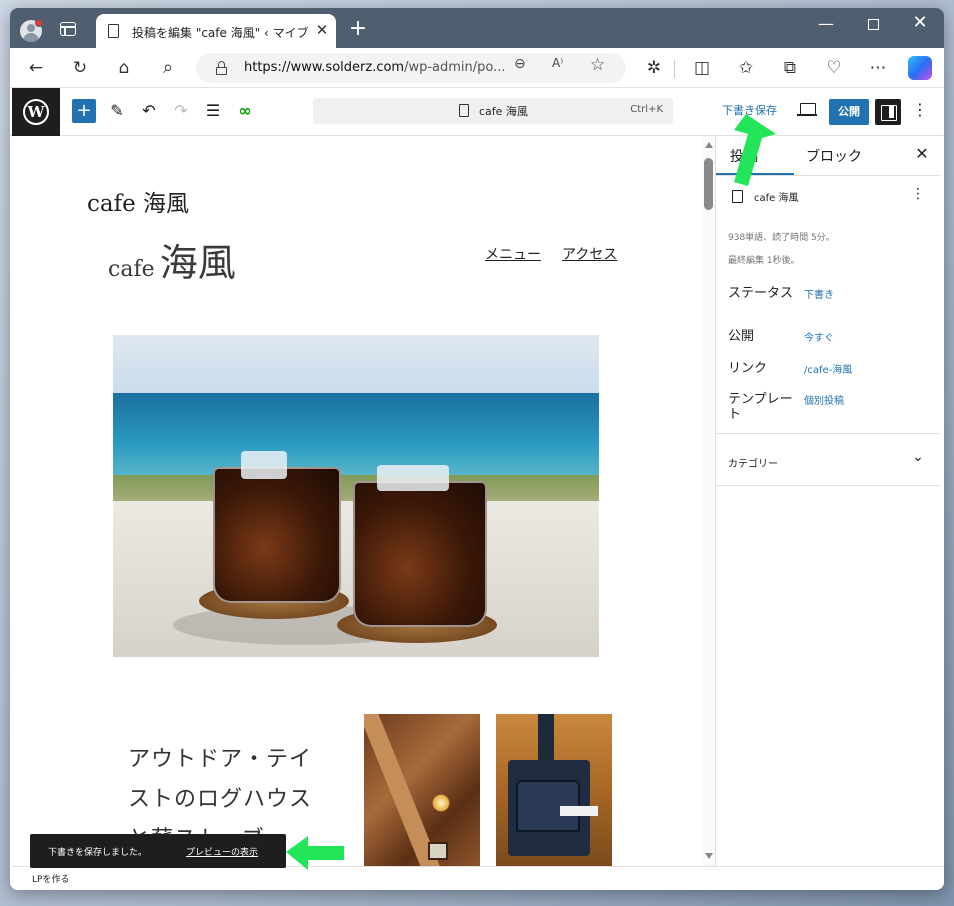  What do you see at coordinates (158, 851) in the screenshot?
I see `snackbar-notice: 下書きを保存しました。 プレビューの表示` at bounding box center [158, 851].